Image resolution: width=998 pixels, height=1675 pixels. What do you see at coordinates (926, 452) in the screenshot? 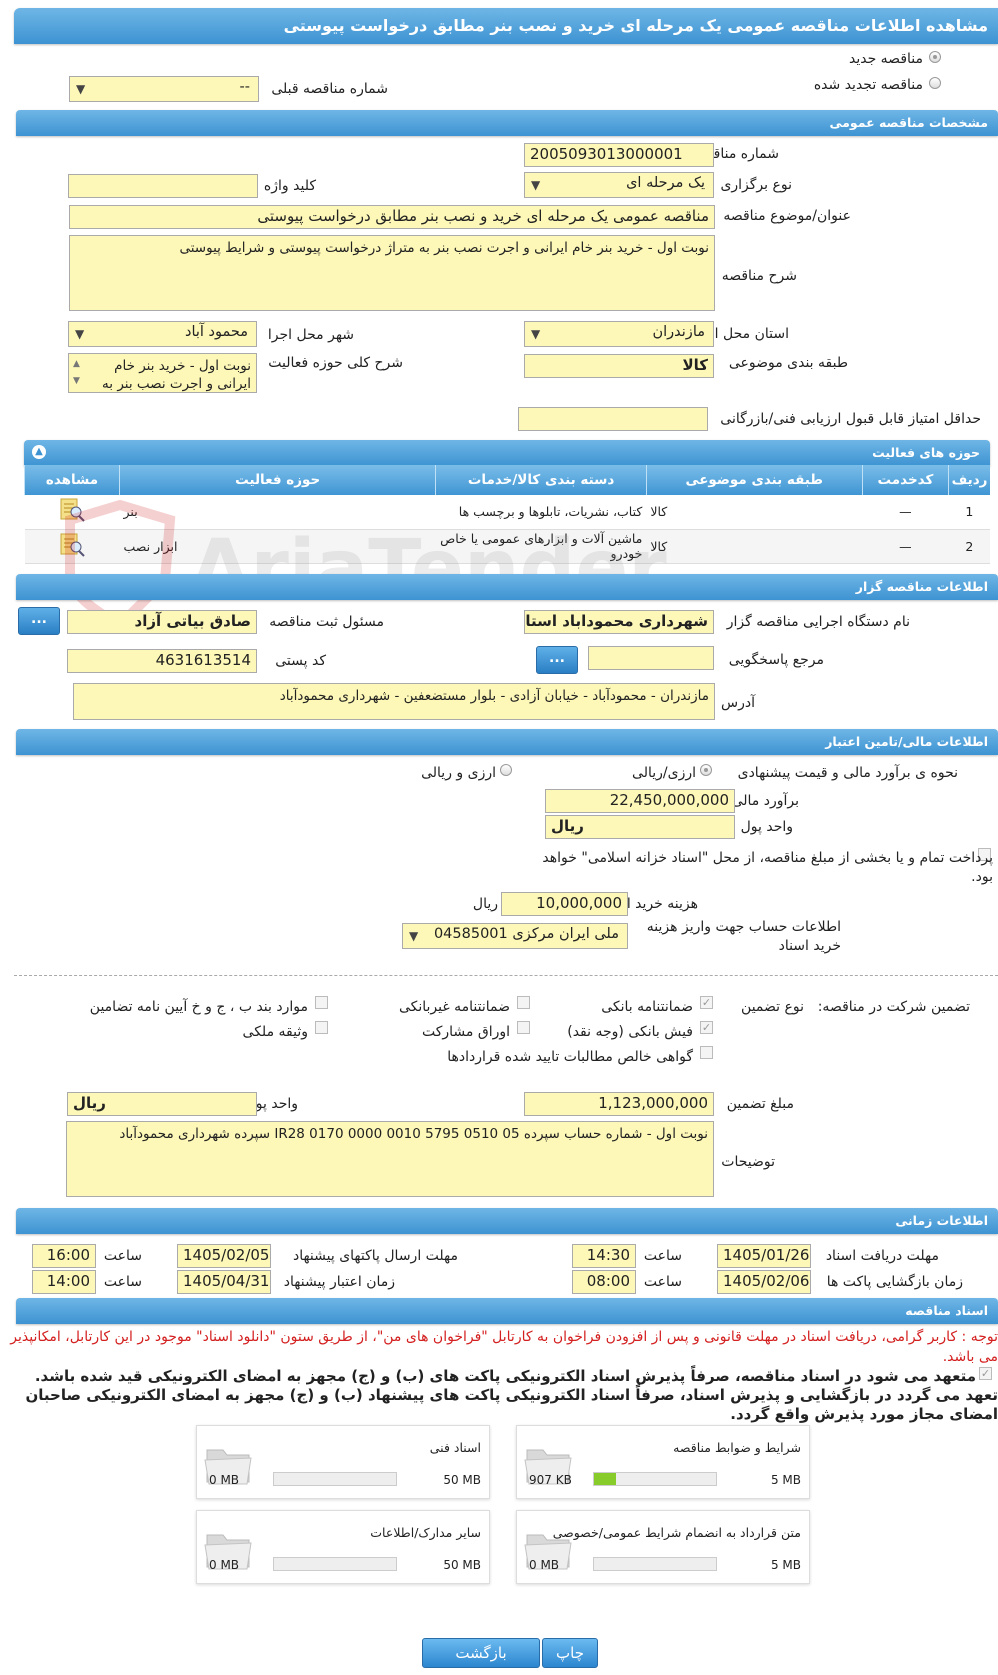
I see `activities-title: حوزه های فعالیت` at bounding box center [926, 452].